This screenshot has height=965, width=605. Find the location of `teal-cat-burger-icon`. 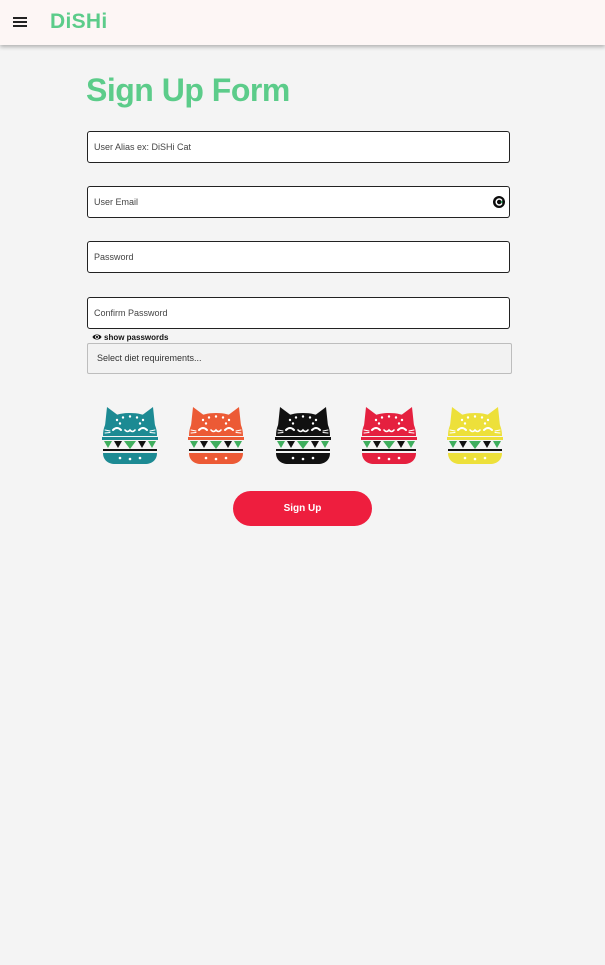

teal-cat-burger-icon is located at coordinates (130, 435).